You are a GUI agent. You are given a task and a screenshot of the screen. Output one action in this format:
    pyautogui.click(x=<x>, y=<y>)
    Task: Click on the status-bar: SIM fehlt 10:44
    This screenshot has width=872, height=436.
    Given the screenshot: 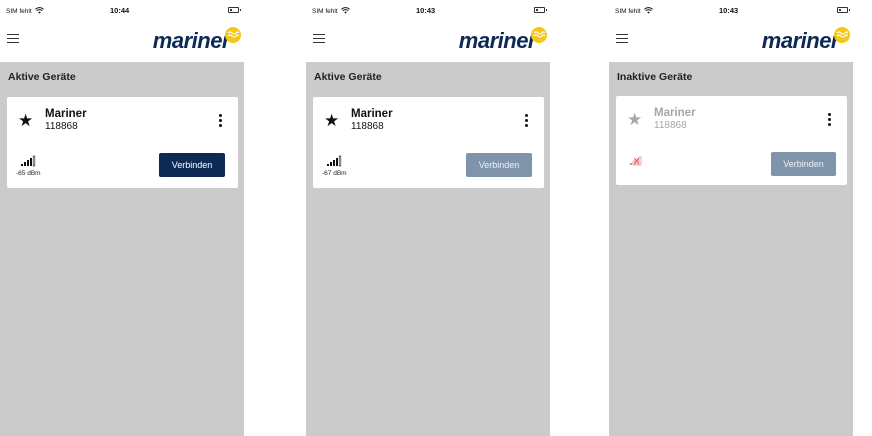 What is the action you would take?
    pyautogui.click(x=122, y=11)
    